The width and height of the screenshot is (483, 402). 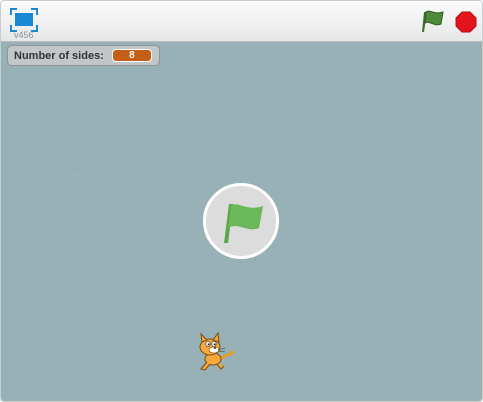 What do you see at coordinates (241, 21) in the screenshot?
I see `player-toolbar: v456` at bounding box center [241, 21].